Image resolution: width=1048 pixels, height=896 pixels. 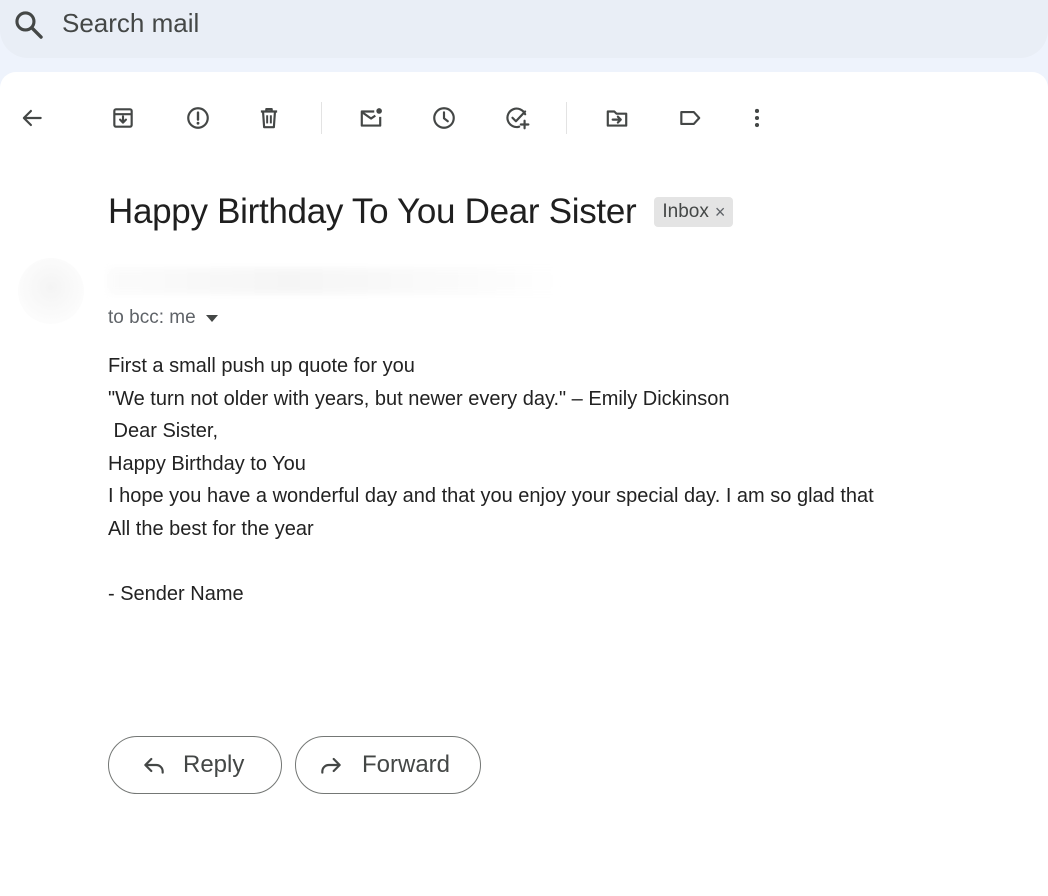 I want to click on remove-label-icon: ×, so click(x=720, y=212).